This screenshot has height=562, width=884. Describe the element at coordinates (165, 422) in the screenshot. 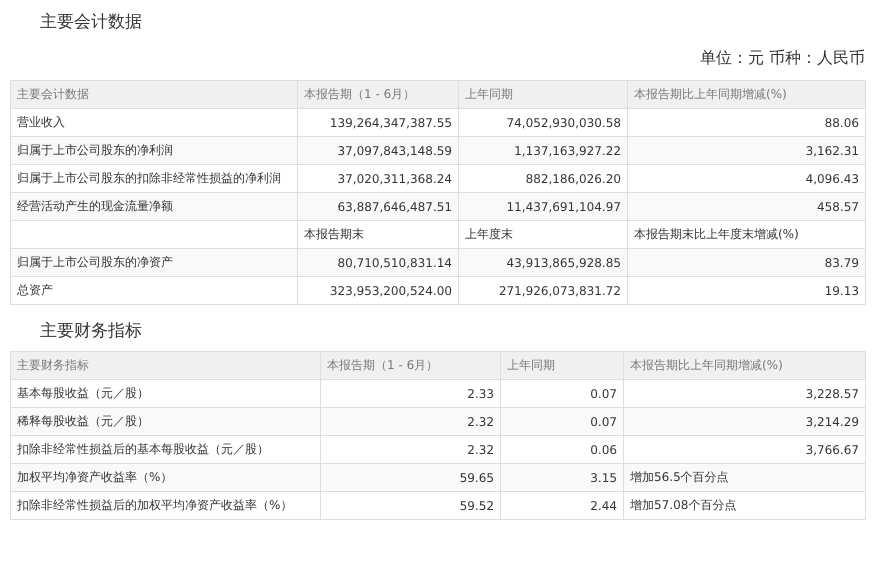

I see `table-cell: 稀释每股收益（元／股）` at that location.